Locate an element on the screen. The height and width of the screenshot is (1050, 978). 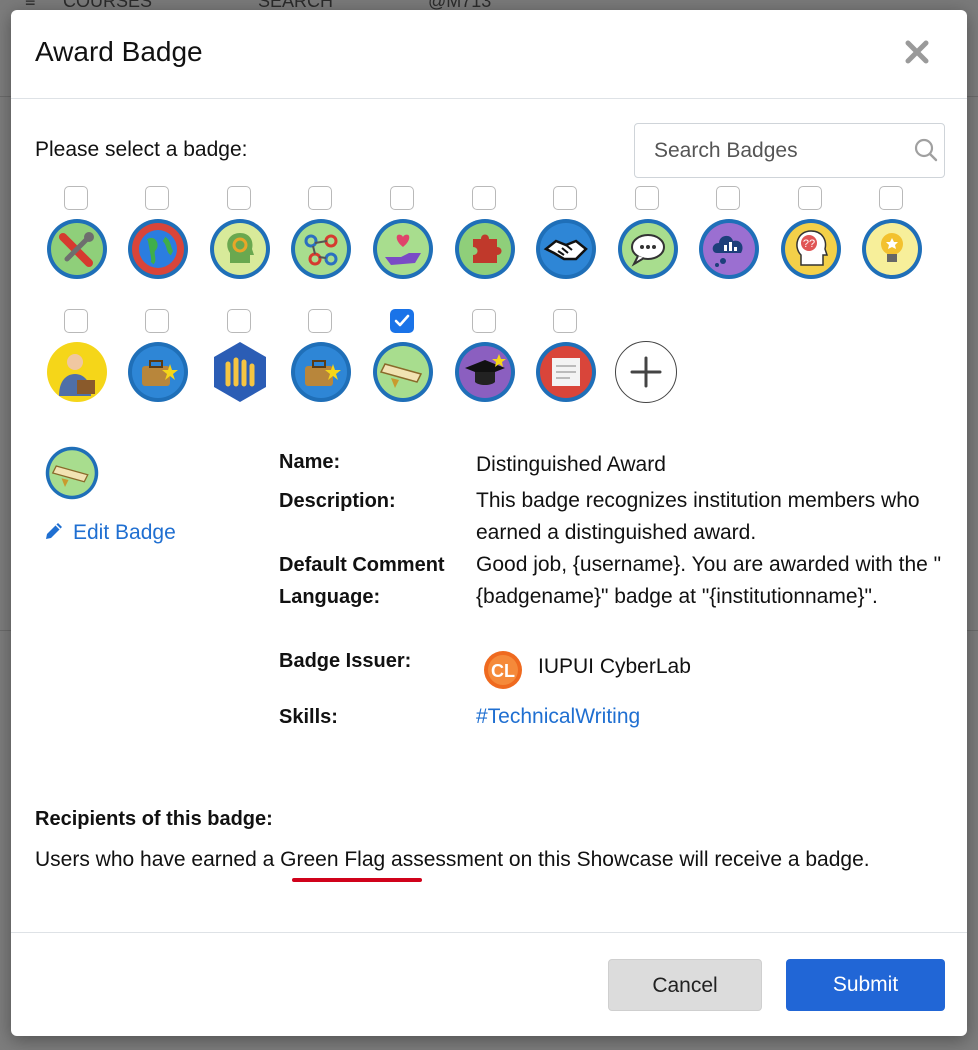
lightbulb-badge-icon is located at coordinates (892, 249).